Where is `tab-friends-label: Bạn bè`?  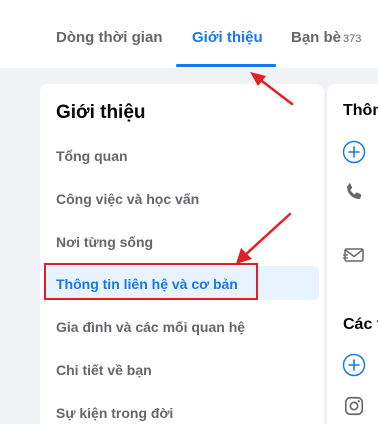 tab-friends-label: Bạn bè is located at coordinates (316, 37).